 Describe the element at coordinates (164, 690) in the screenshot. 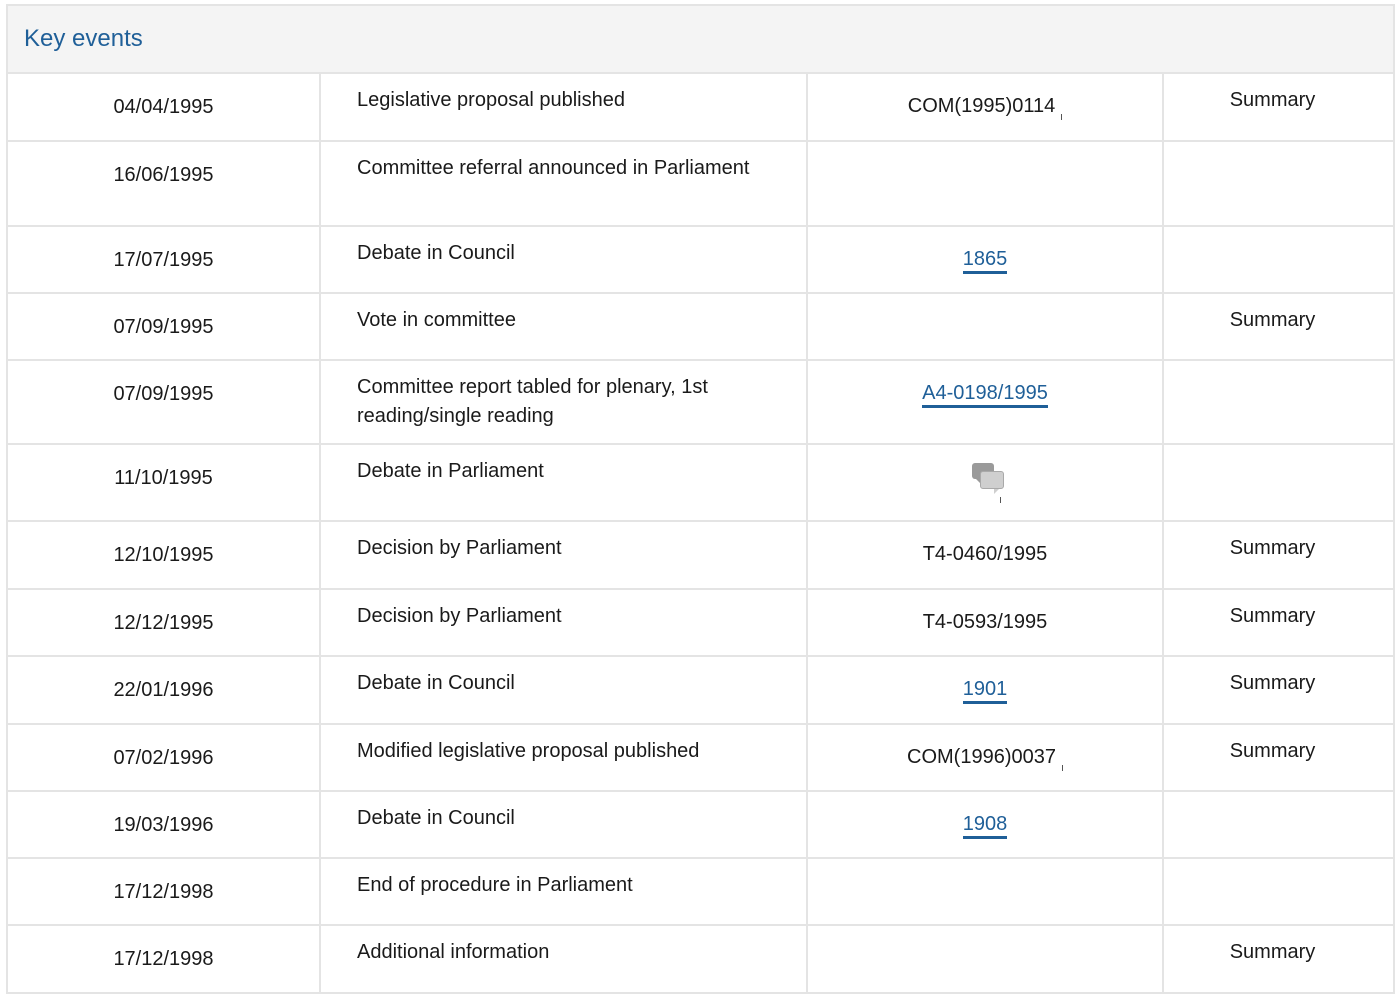

I see `event-date: 22/01/1996` at that location.